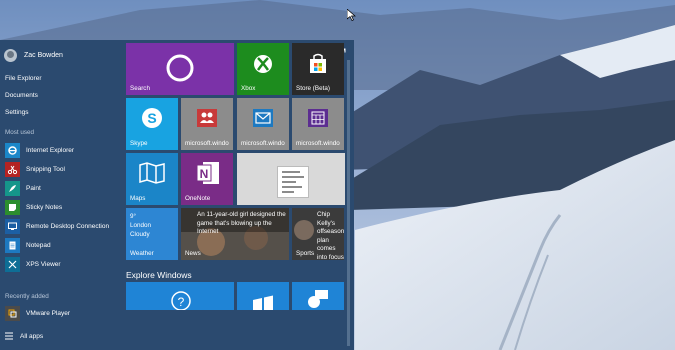  Describe the element at coordinates (159, 275) in the screenshot. I see `explore-windows-title: Explore Windows` at that location.